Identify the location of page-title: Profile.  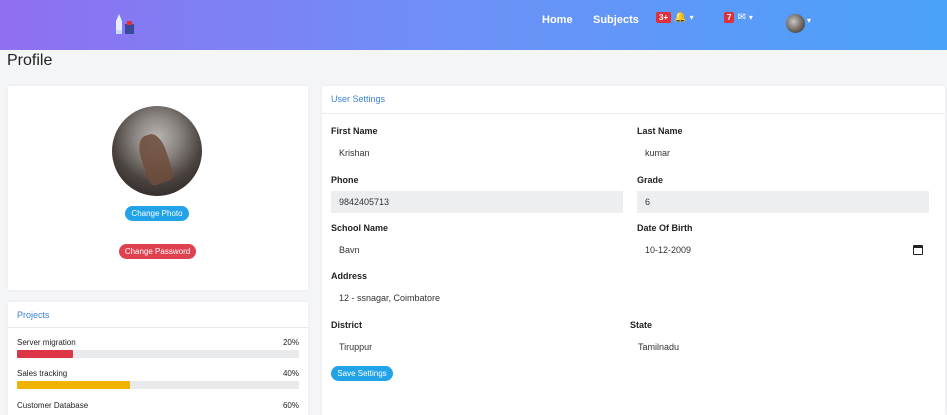
(30, 60).